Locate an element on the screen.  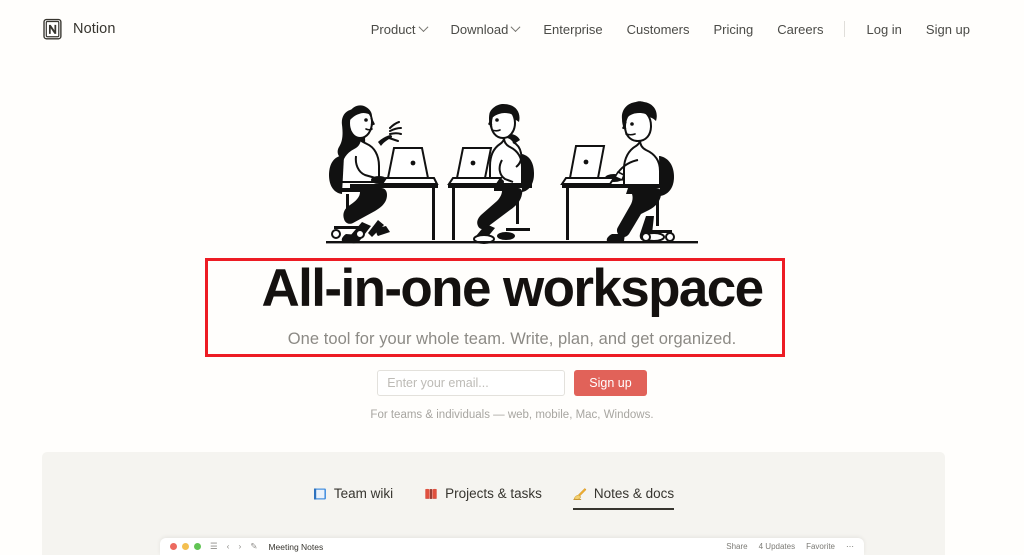
feature-tab-team-wiki: Team wiki is located at coordinates (353, 498).